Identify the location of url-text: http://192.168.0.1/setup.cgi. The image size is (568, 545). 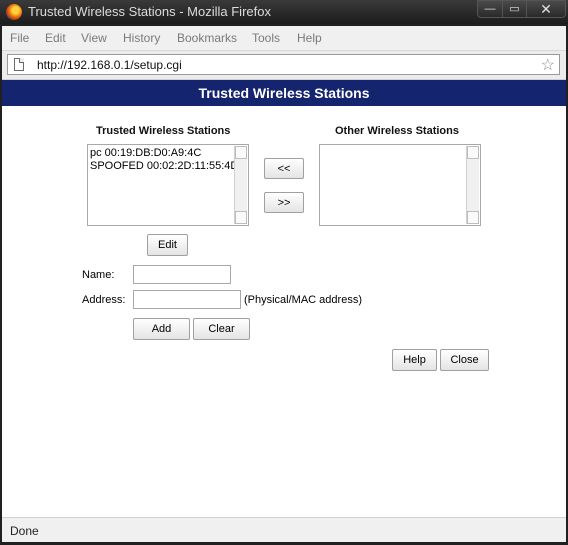
(109, 65).